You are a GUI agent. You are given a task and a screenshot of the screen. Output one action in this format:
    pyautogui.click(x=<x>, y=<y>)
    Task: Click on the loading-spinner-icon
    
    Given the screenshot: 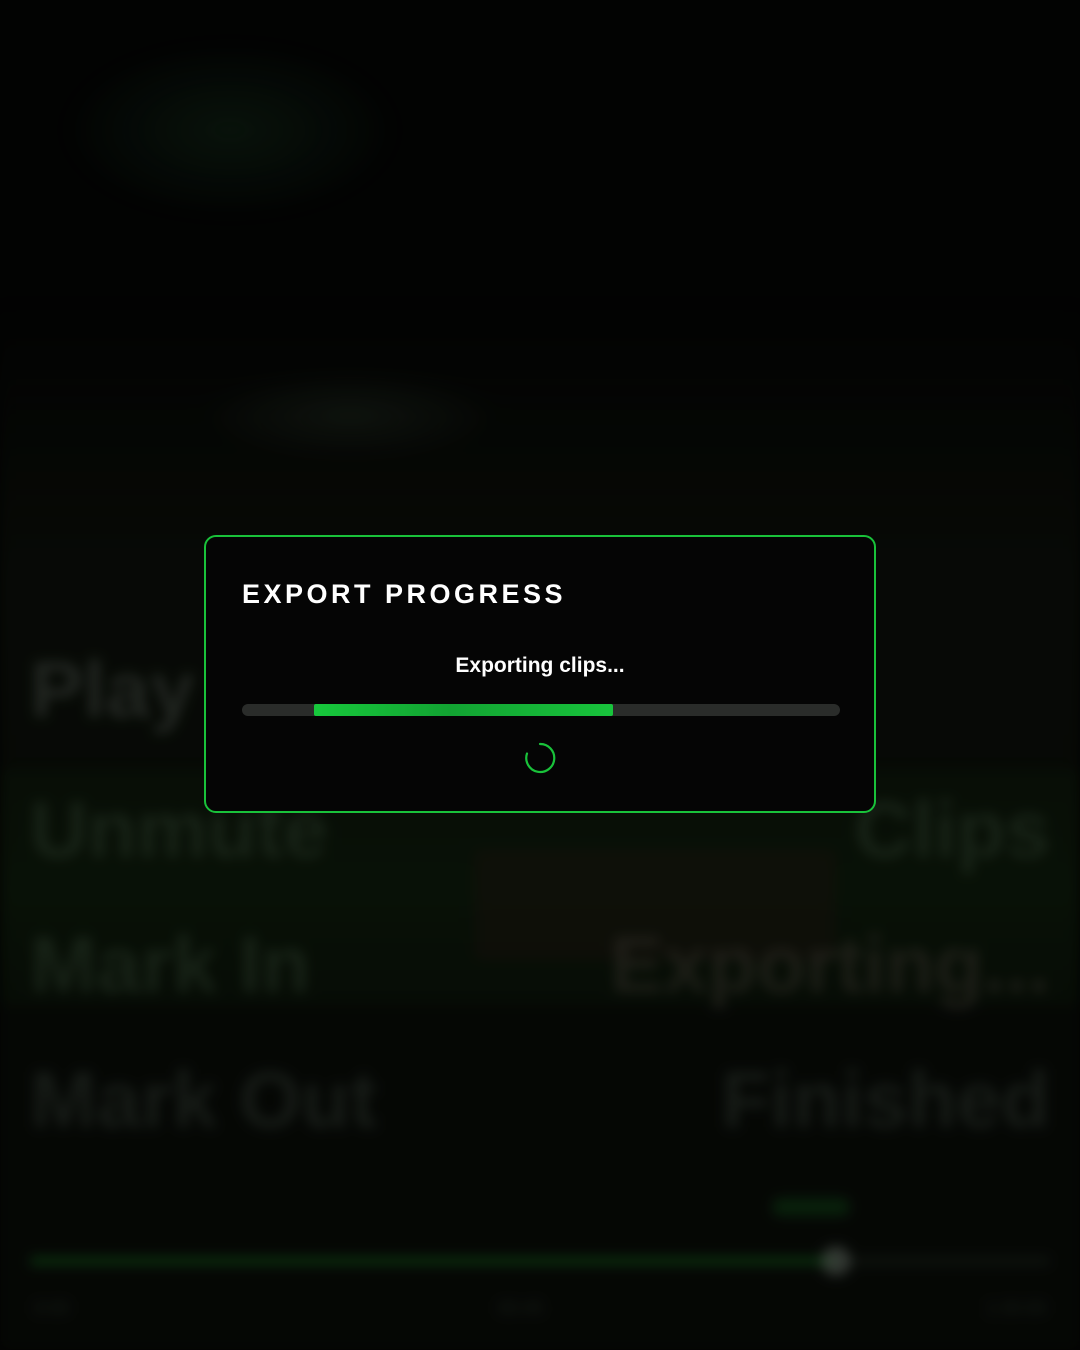 What is the action you would take?
    pyautogui.click(x=540, y=758)
    